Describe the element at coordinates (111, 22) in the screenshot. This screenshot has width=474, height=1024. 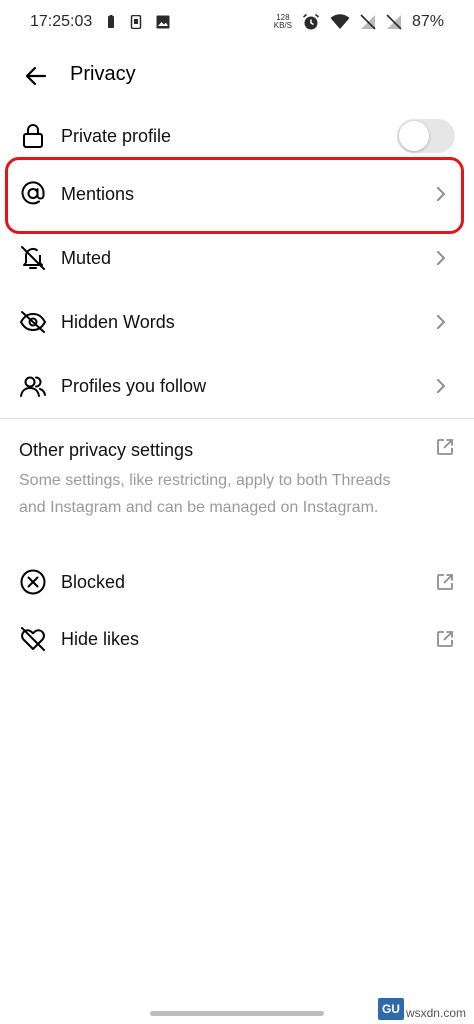
I see `battery-saver-icon` at that location.